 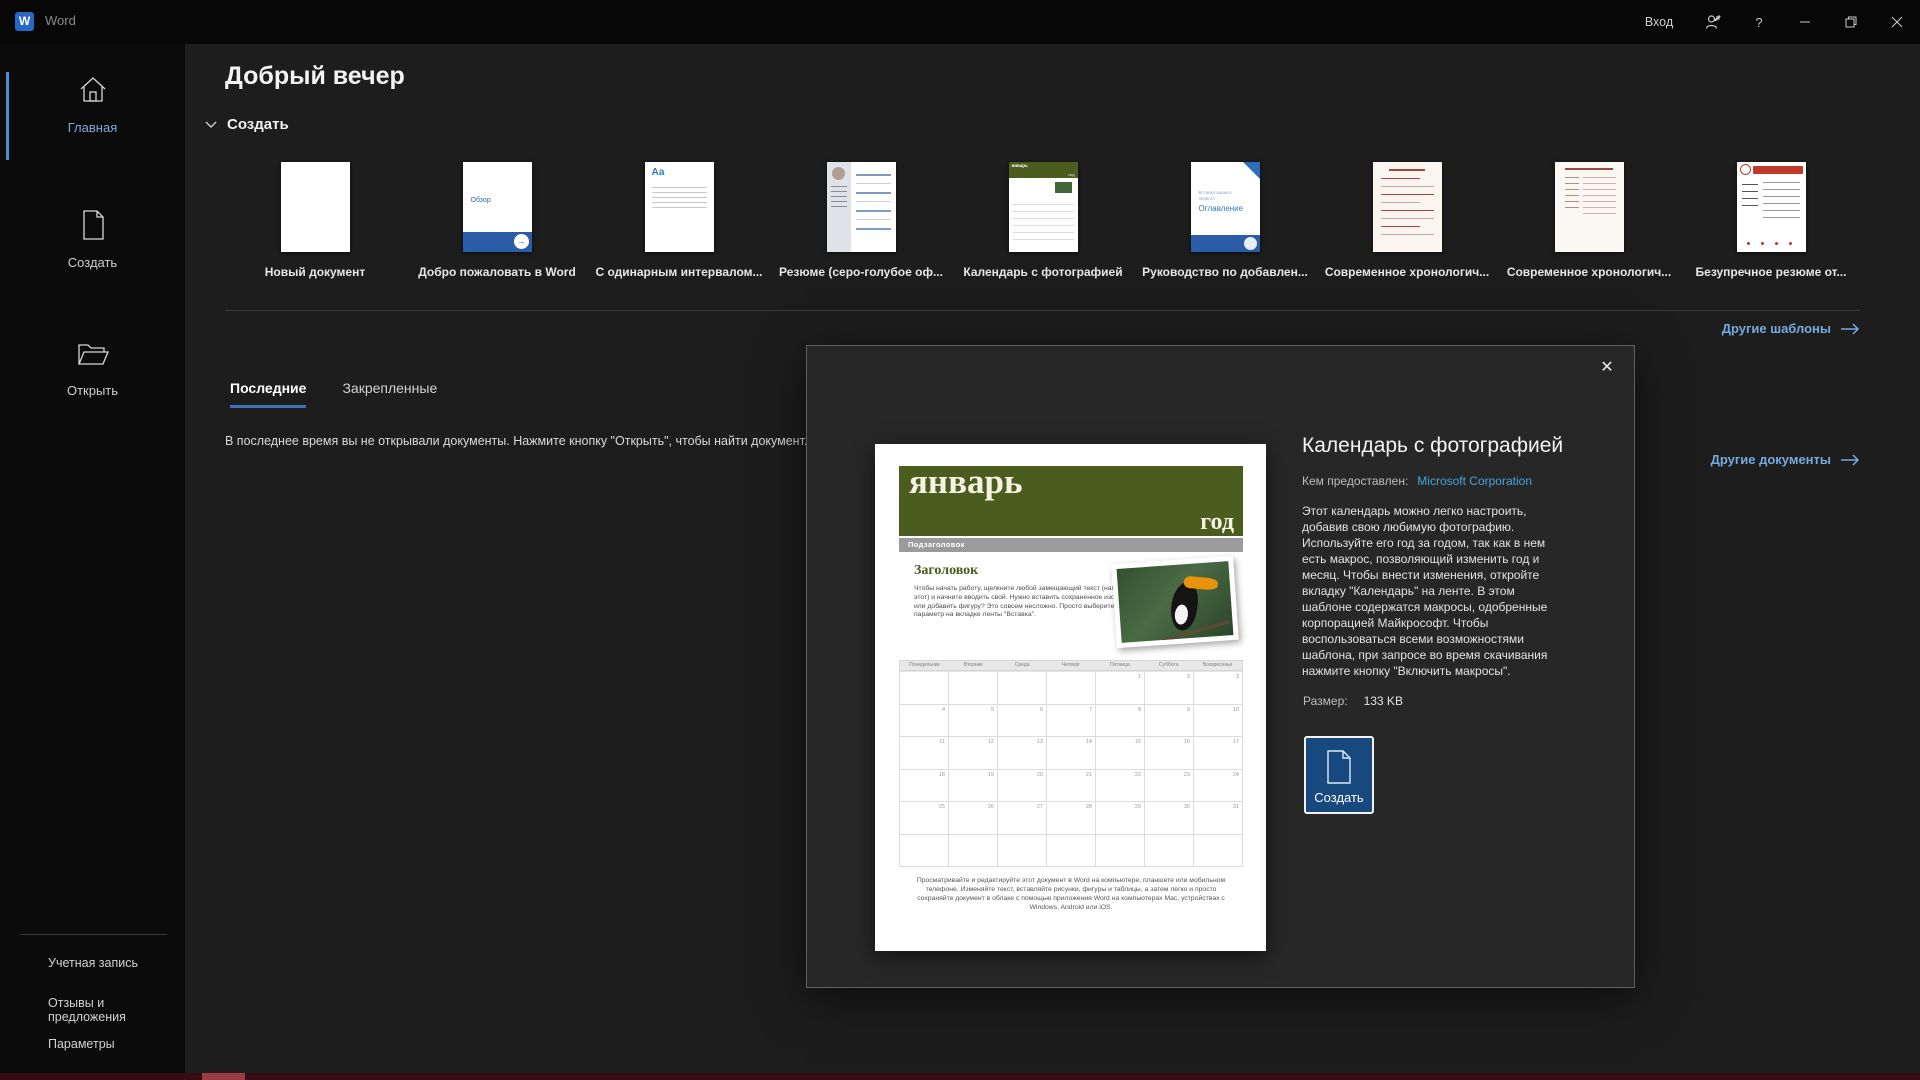 I want to click on calendar-cell: 10, so click(x=1218, y=720).